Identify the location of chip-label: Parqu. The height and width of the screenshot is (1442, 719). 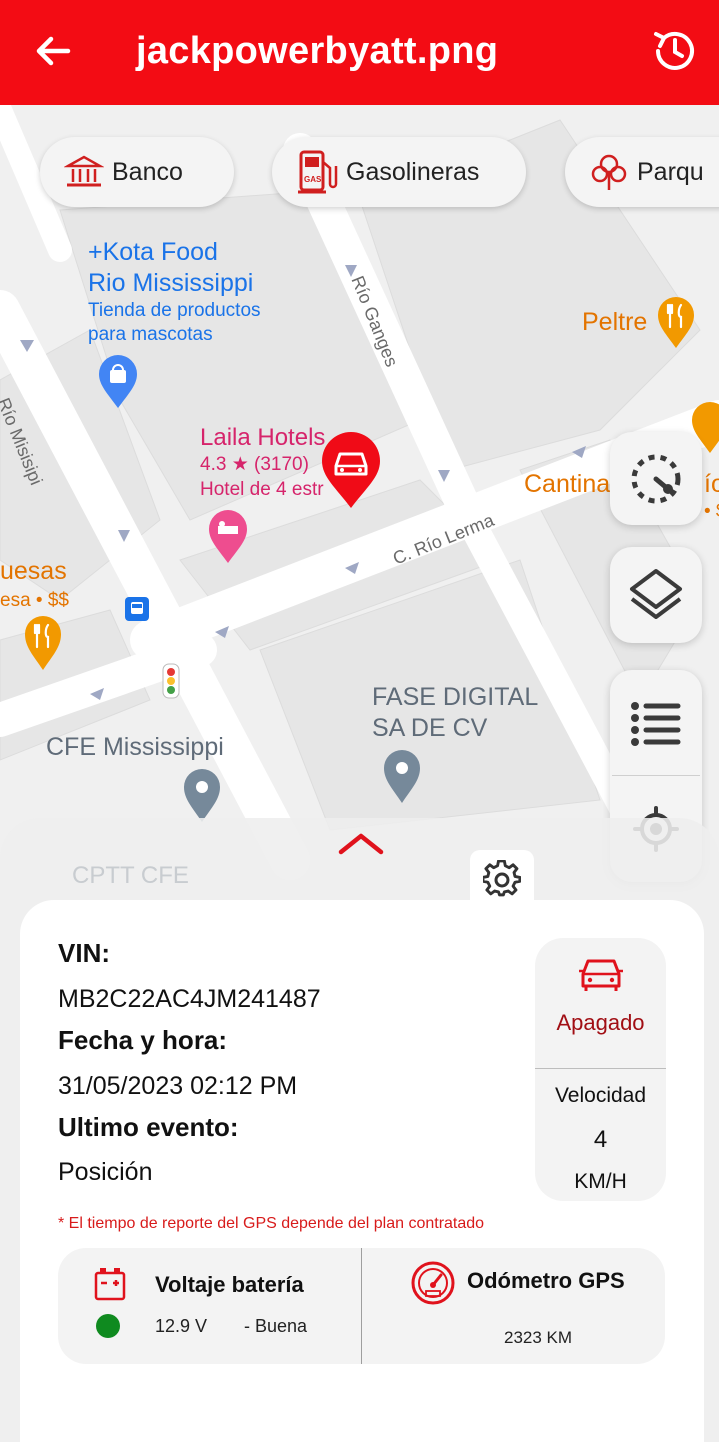
(670, 171).